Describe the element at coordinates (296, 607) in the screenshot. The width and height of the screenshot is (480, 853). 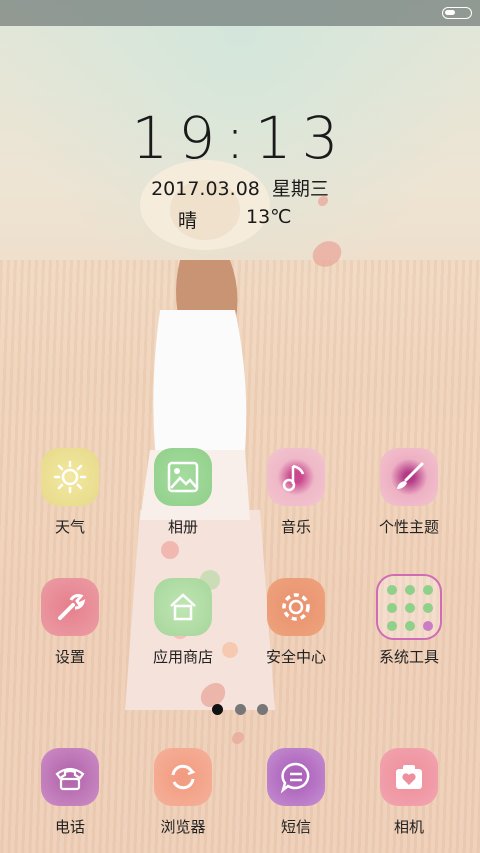
I see `gear-icon` at that location.